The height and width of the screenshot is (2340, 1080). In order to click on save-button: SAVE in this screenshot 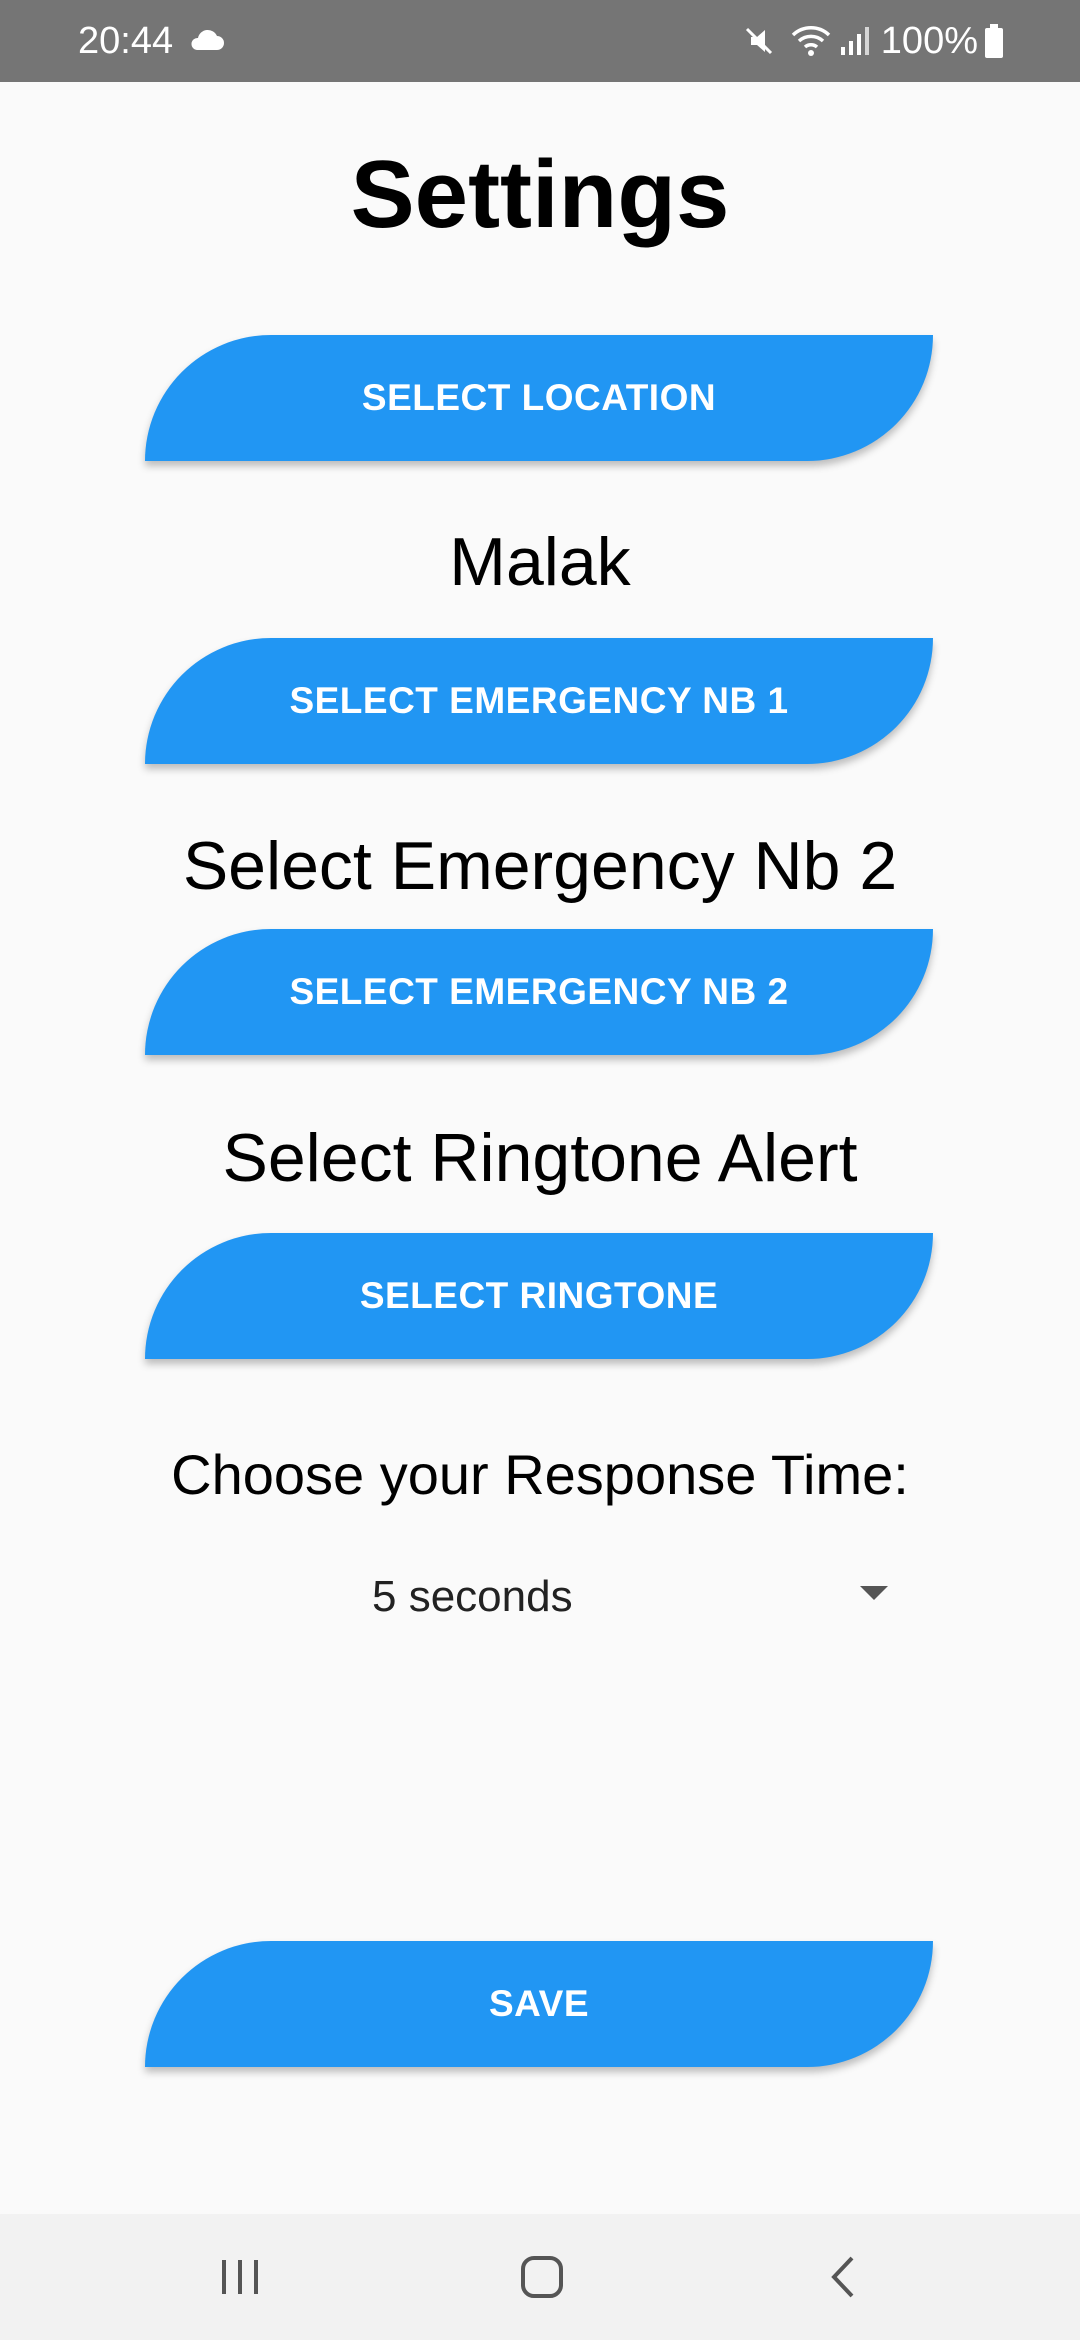, I will do `click(539, 2004)`.